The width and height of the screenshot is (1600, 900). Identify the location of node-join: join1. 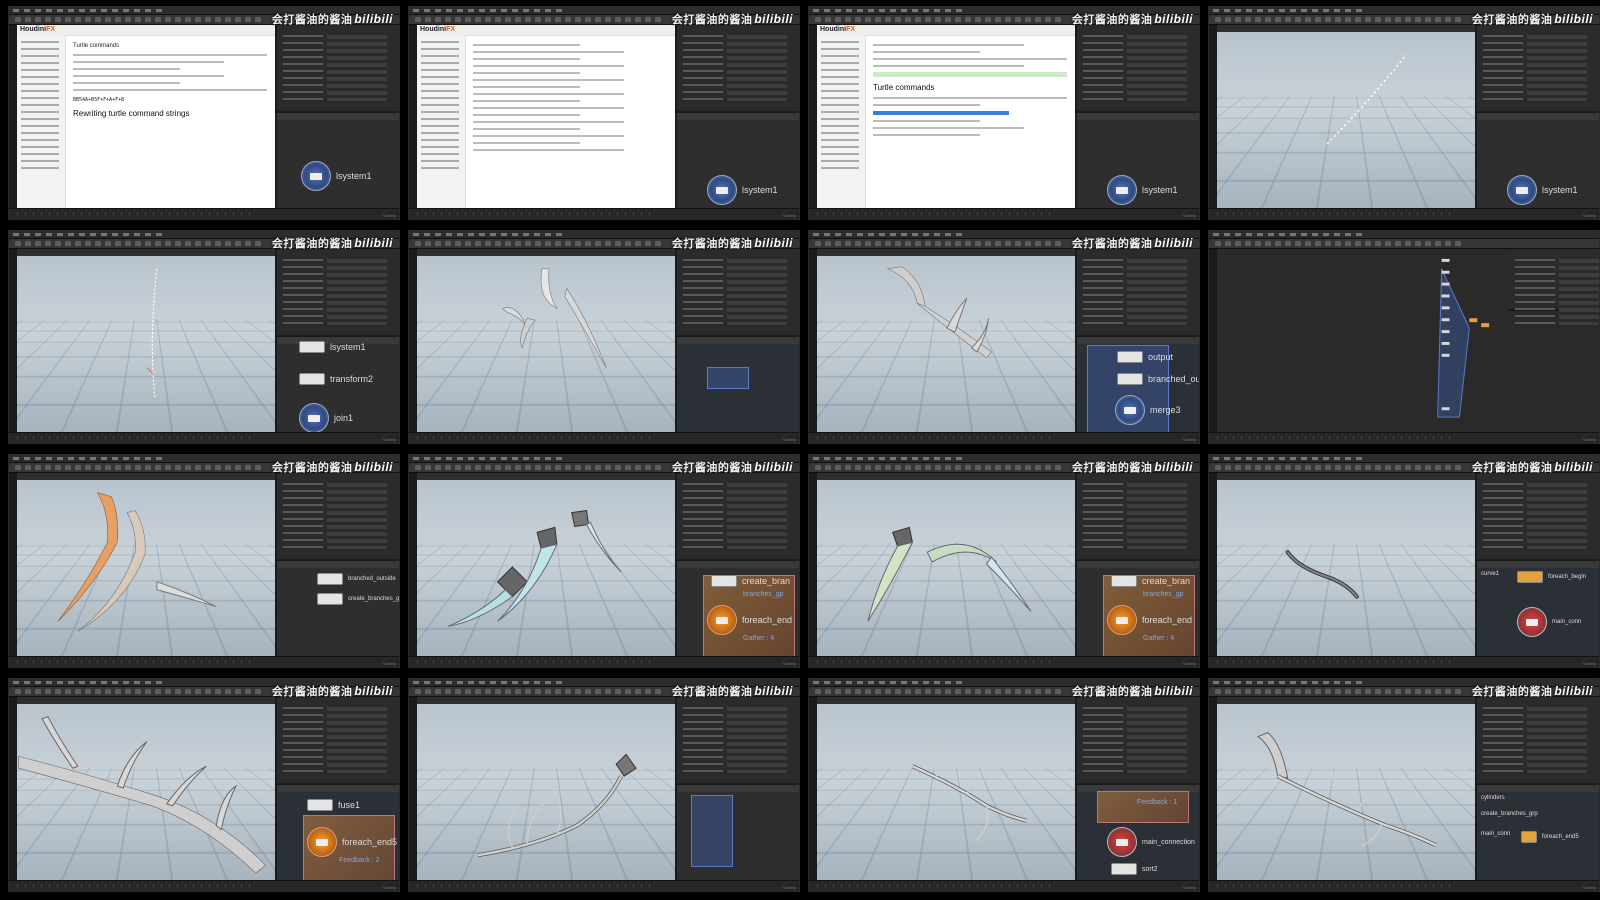
(326, 417).